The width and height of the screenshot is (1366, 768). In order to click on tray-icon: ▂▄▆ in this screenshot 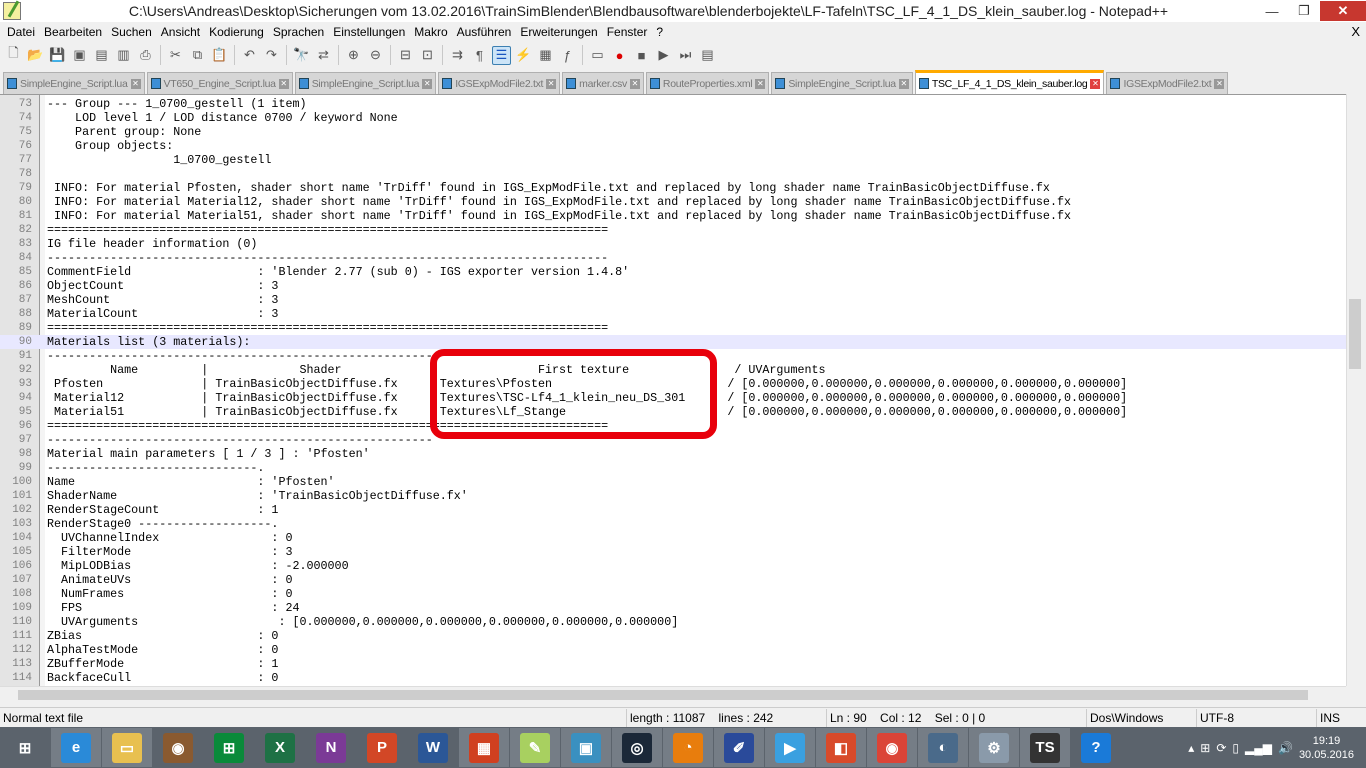, I will do `click(1258, 748)`.